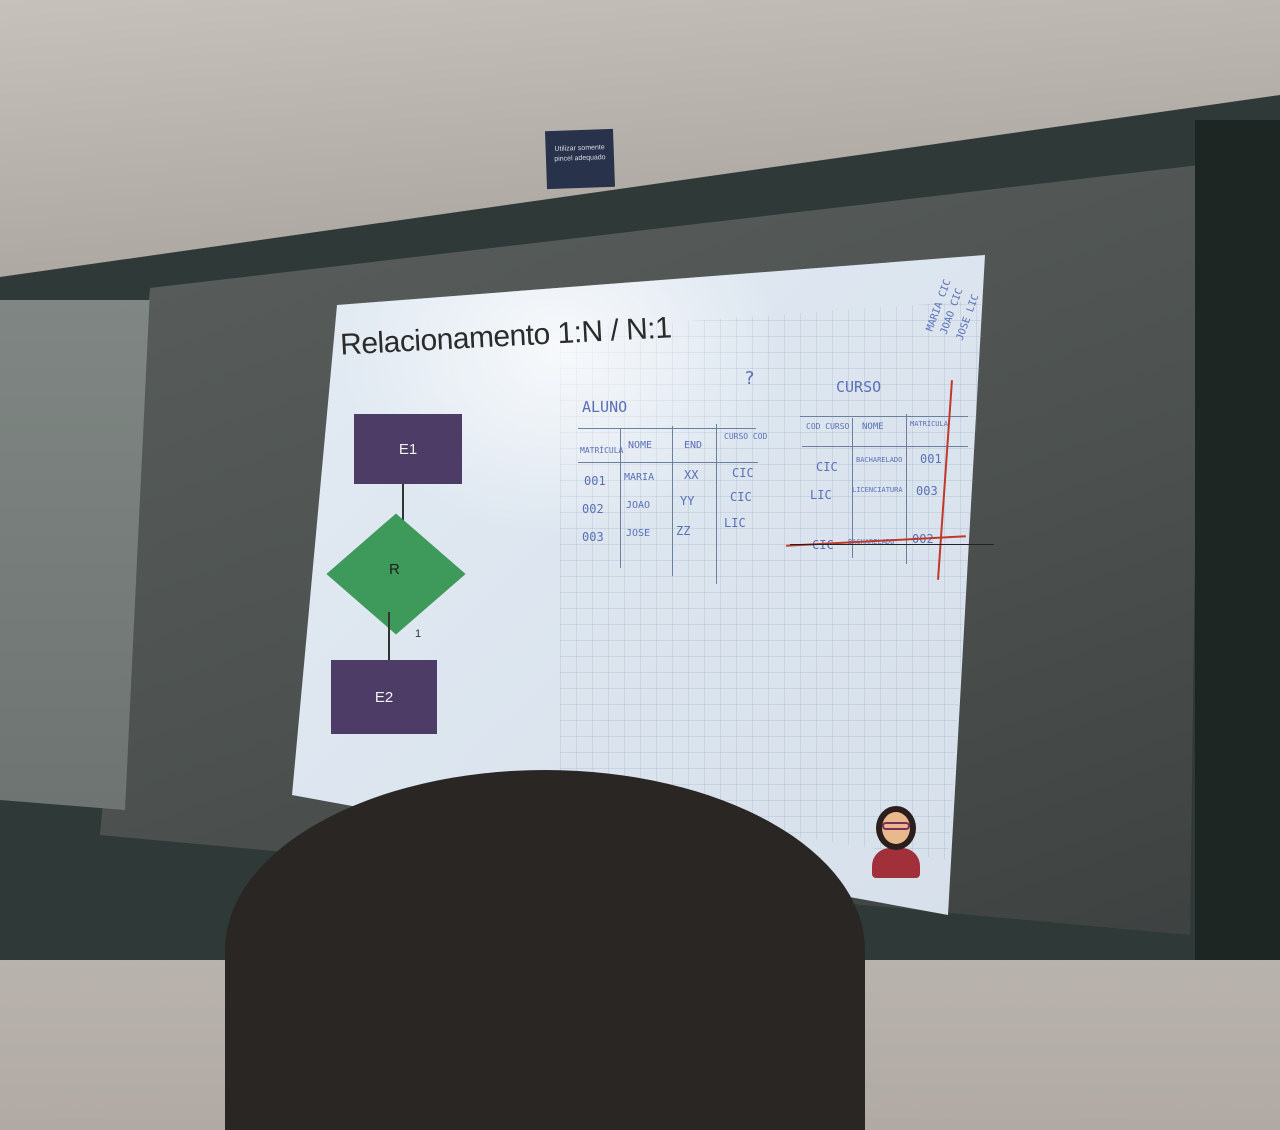 The height and width of the screenshot is (1130, 1280). What do you see at coordinates (683, 531) in the screenshot?
I see `aluno-r3-c3: ZZ` at bounding box center [683, 531].